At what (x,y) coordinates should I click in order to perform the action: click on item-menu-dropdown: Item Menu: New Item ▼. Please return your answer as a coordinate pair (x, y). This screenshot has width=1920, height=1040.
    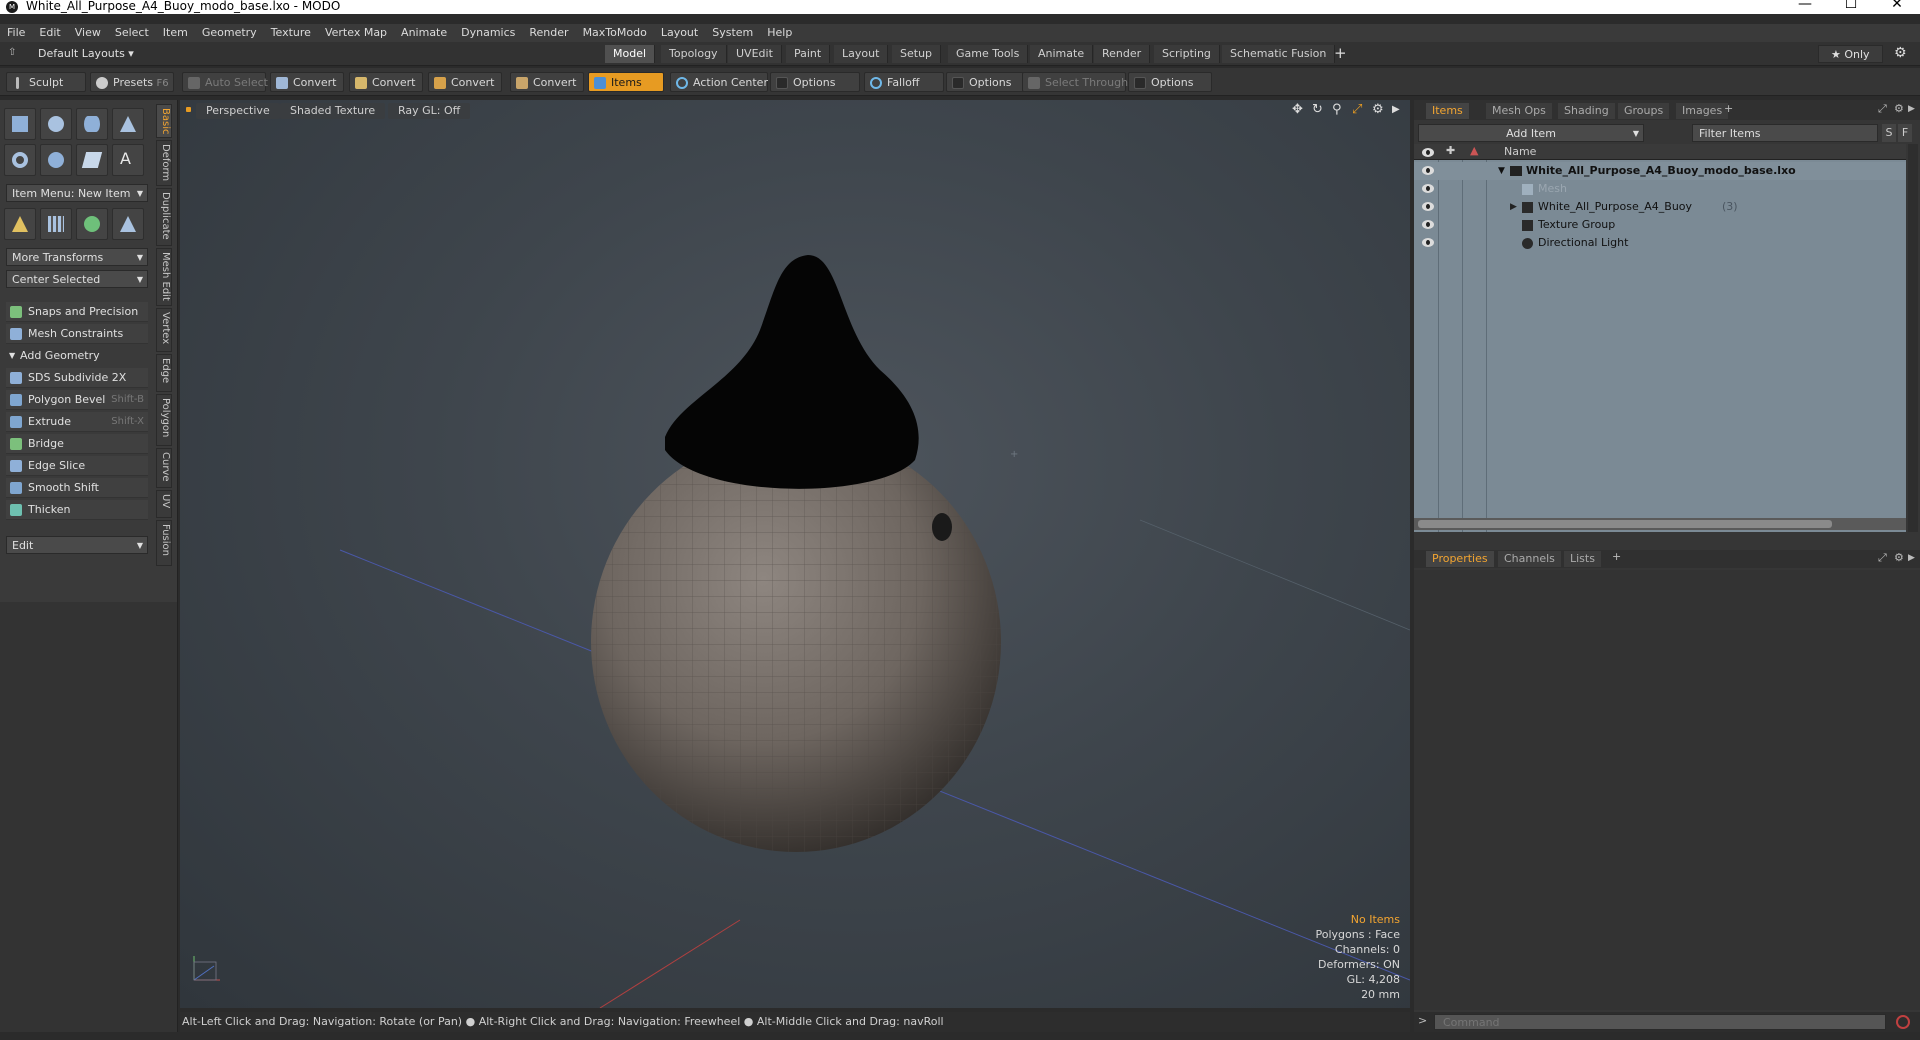
    Looking at the image, I should click on (77, 193).